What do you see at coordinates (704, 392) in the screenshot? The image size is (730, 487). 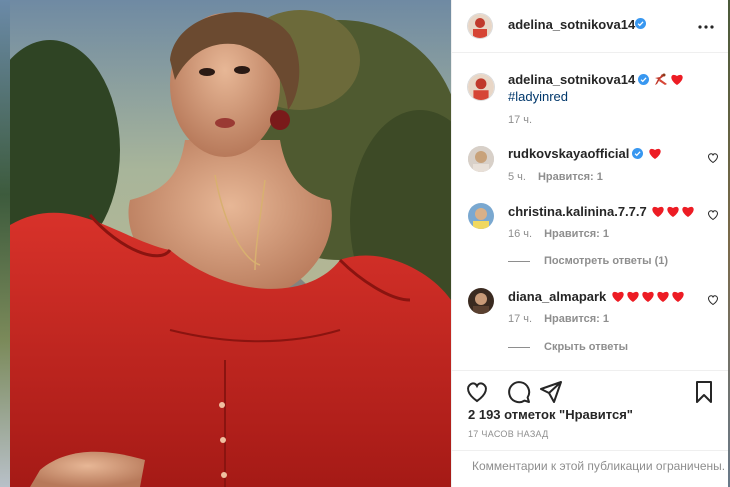 I see `bookmark-icon` at bounding box center [704, 392].